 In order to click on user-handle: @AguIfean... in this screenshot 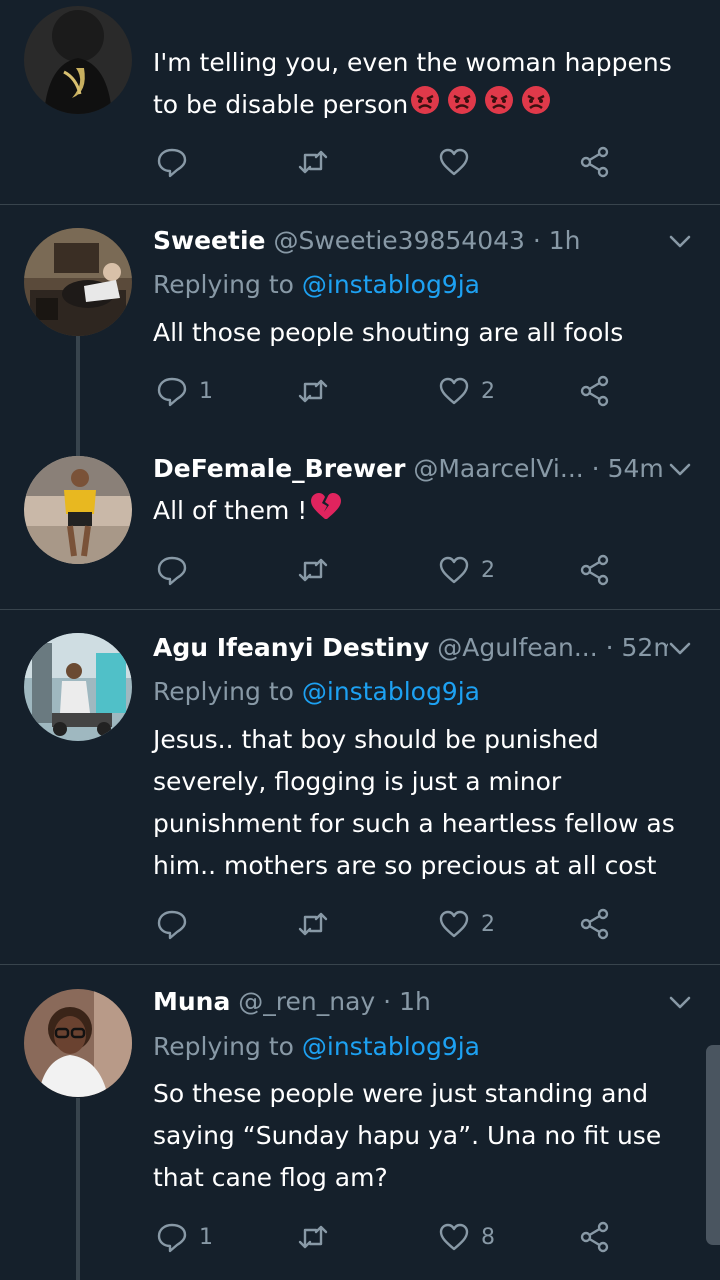, I will do `click(517, 647)`.